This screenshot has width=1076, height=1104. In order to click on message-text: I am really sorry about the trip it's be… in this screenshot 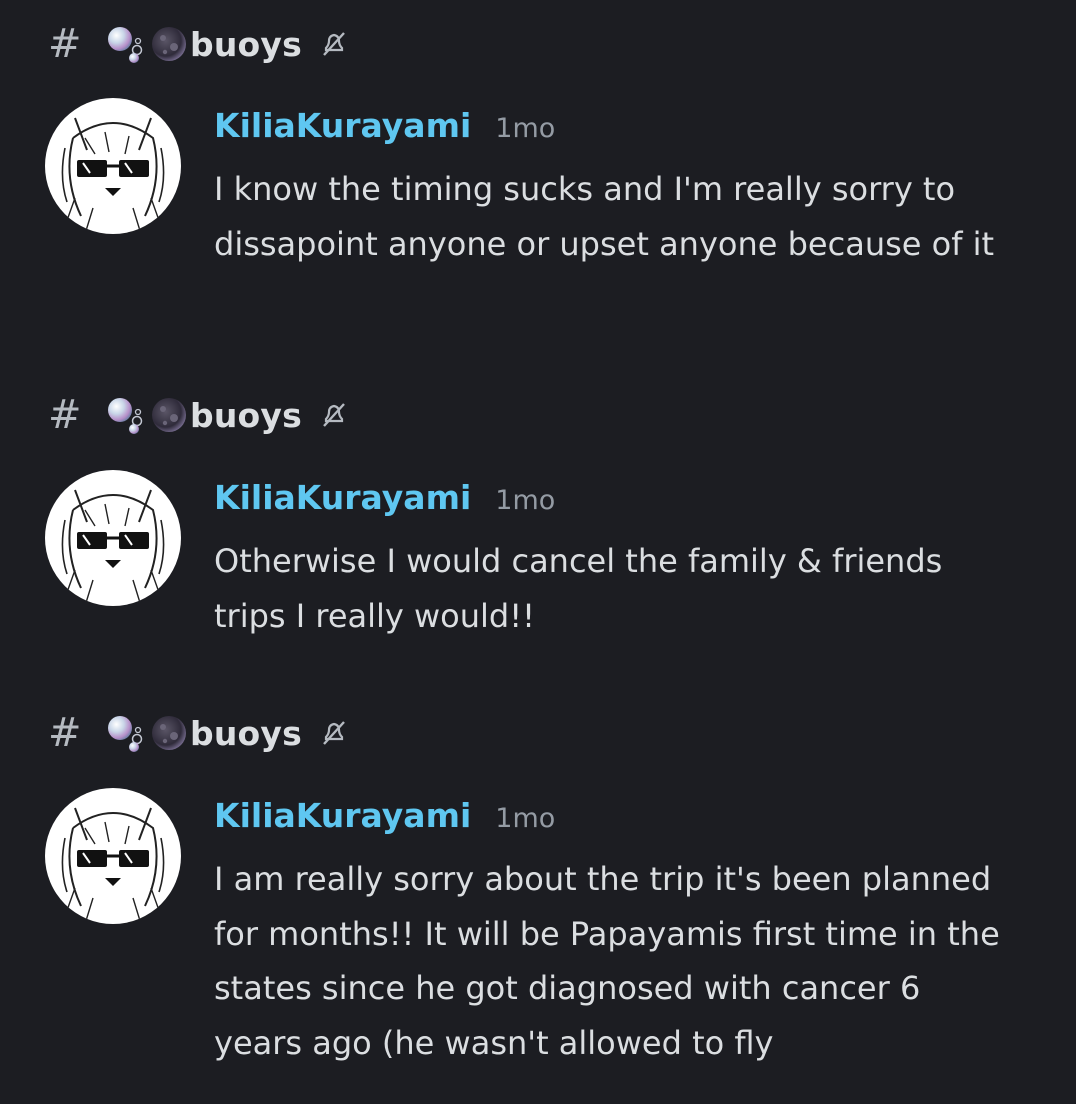, I will do `click(607, 961)`.